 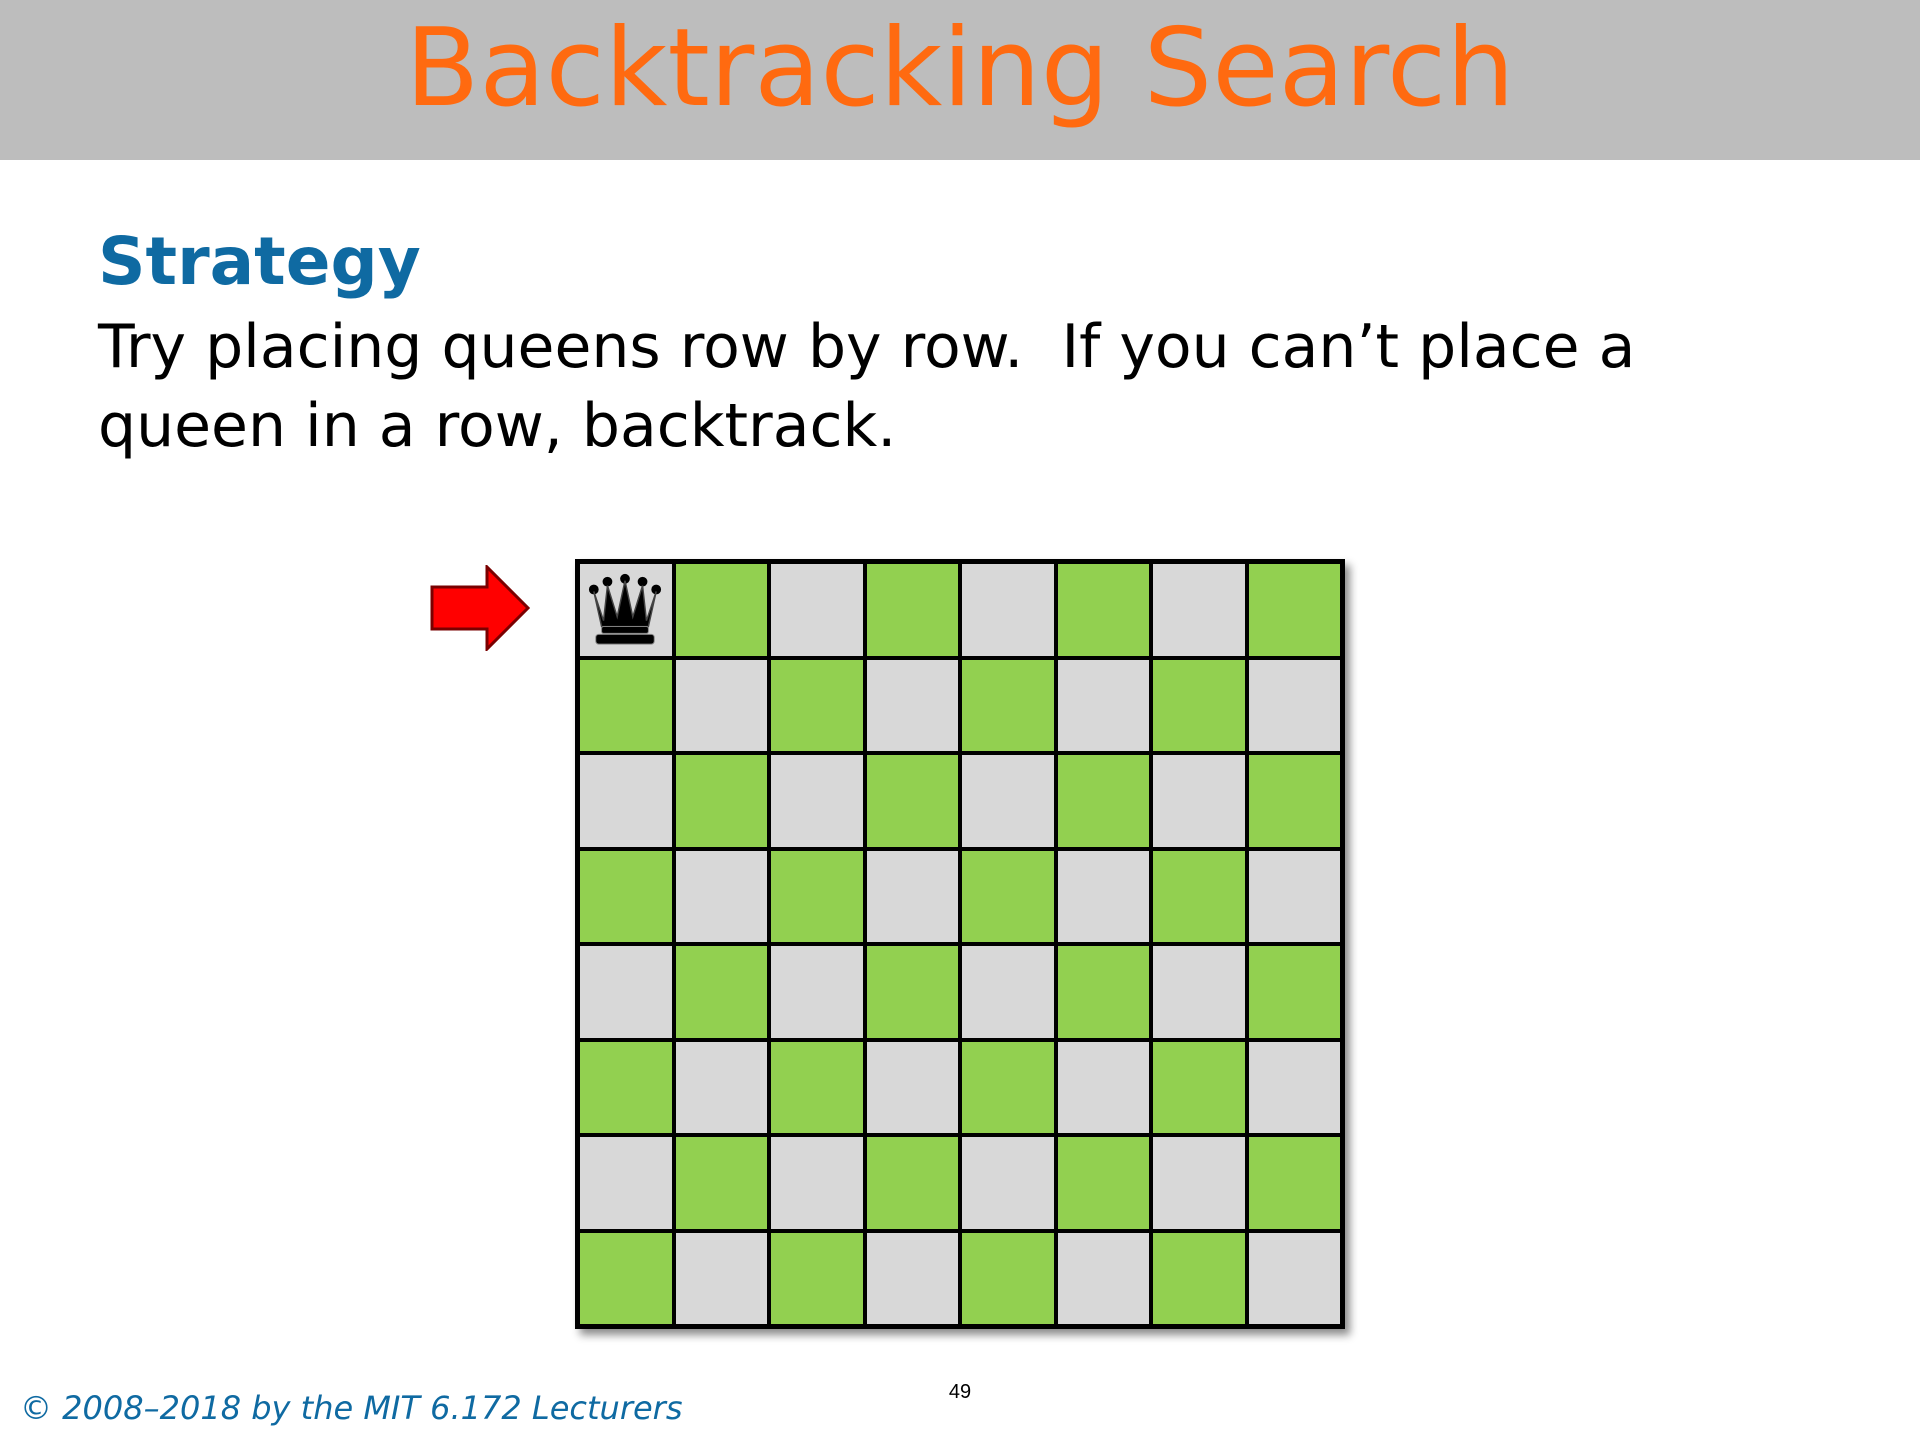 I want to click on body-line: queen in a row, backtrack., so click(x=497, y=426).